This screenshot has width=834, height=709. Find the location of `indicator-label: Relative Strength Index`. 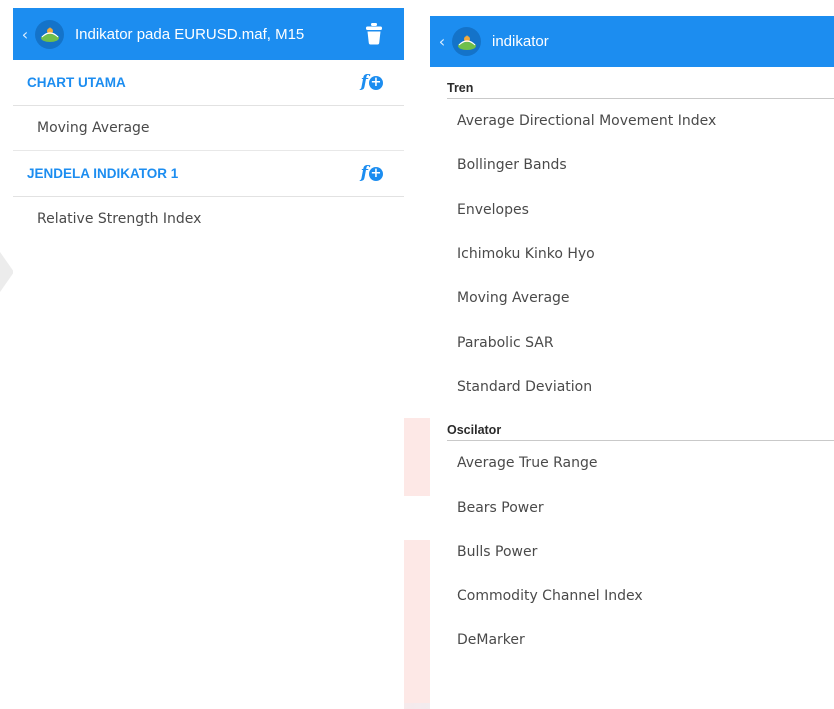

indicator-label: Relative Strength Index is located at coordinates (119, 219).